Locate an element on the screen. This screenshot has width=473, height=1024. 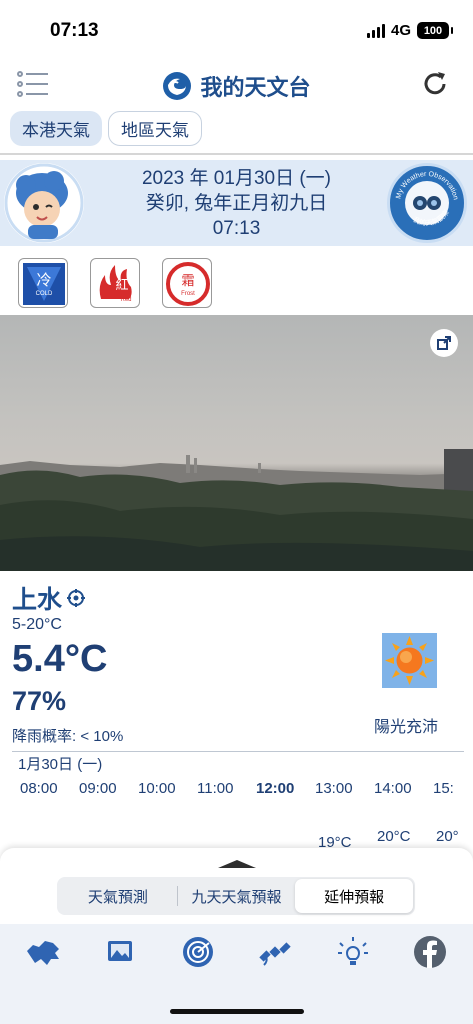
region-tabs: 本港天氣 地區天氣 is located at coordinates (106, 128).